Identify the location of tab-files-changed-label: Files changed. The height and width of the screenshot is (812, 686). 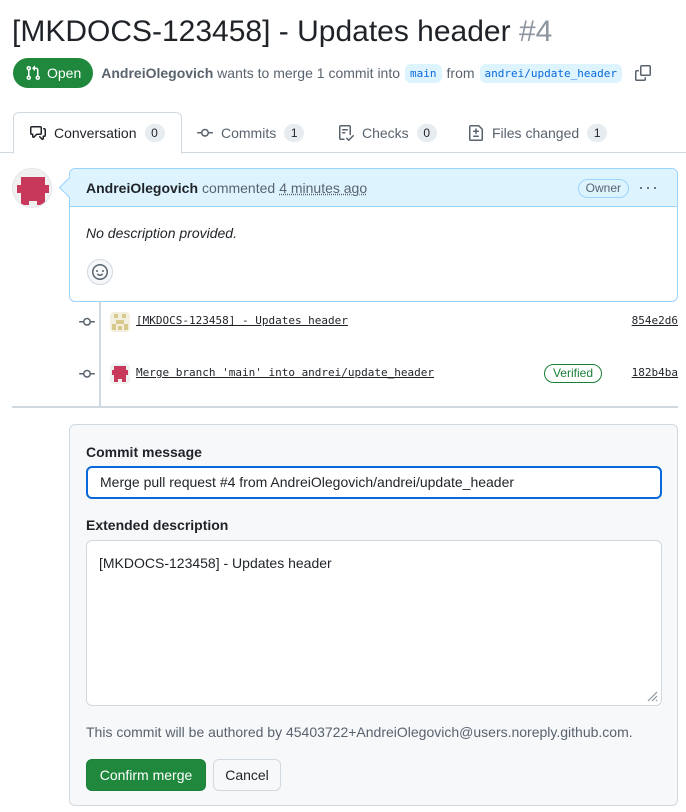
(536, 132).